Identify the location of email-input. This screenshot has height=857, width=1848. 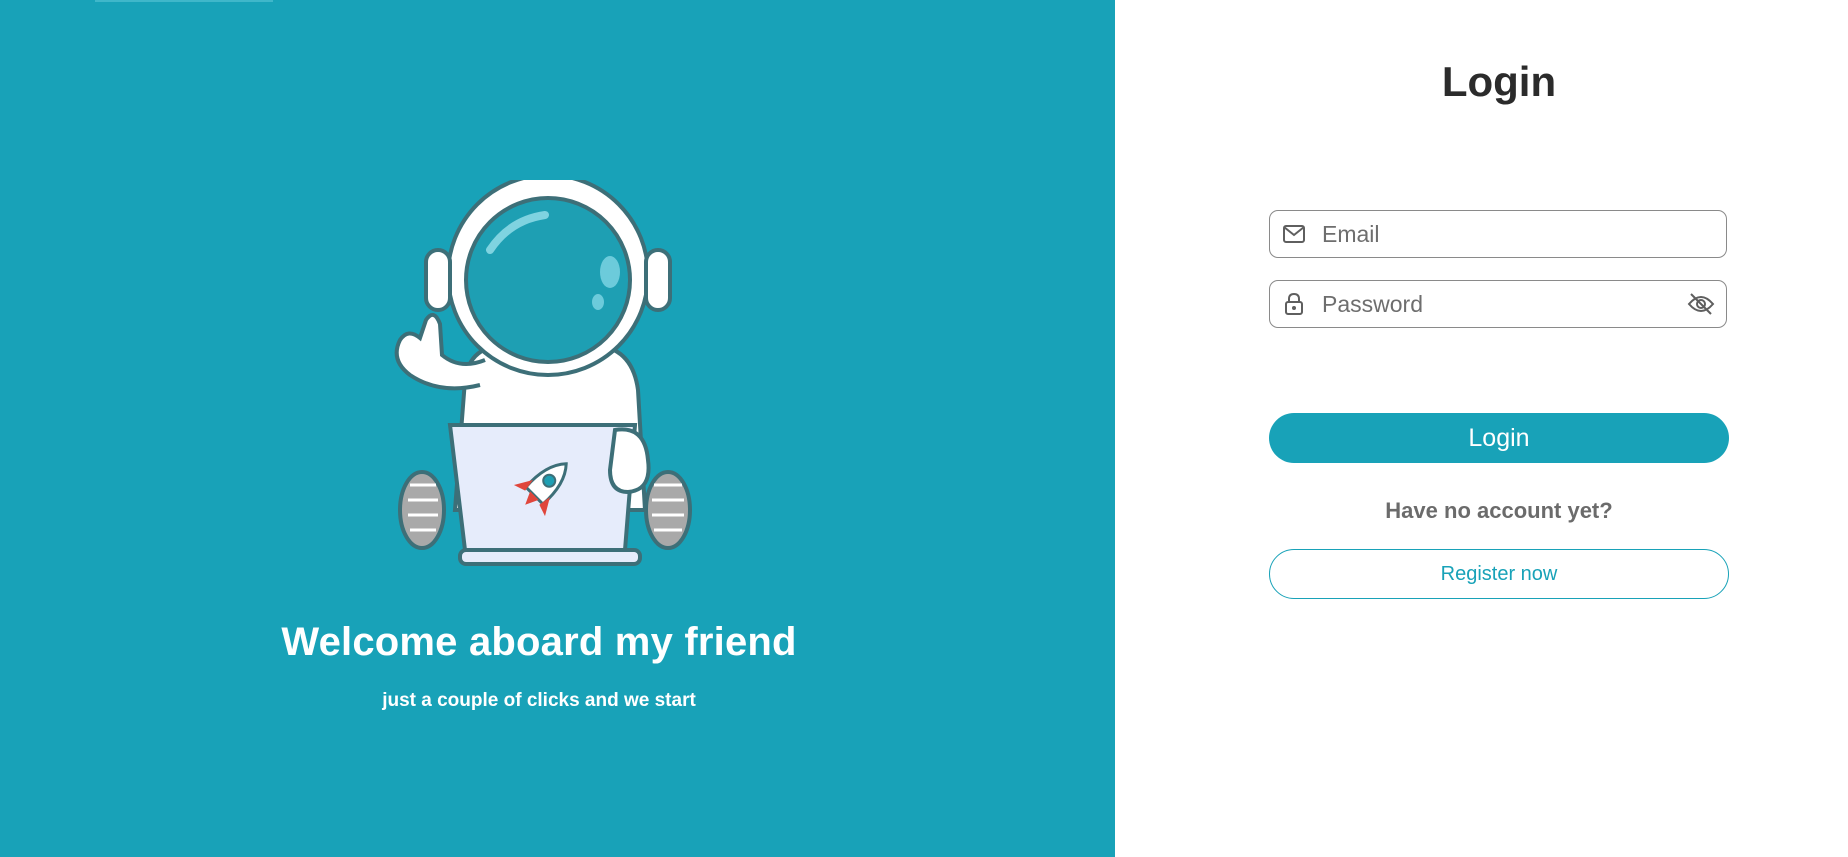
(1523, 234).